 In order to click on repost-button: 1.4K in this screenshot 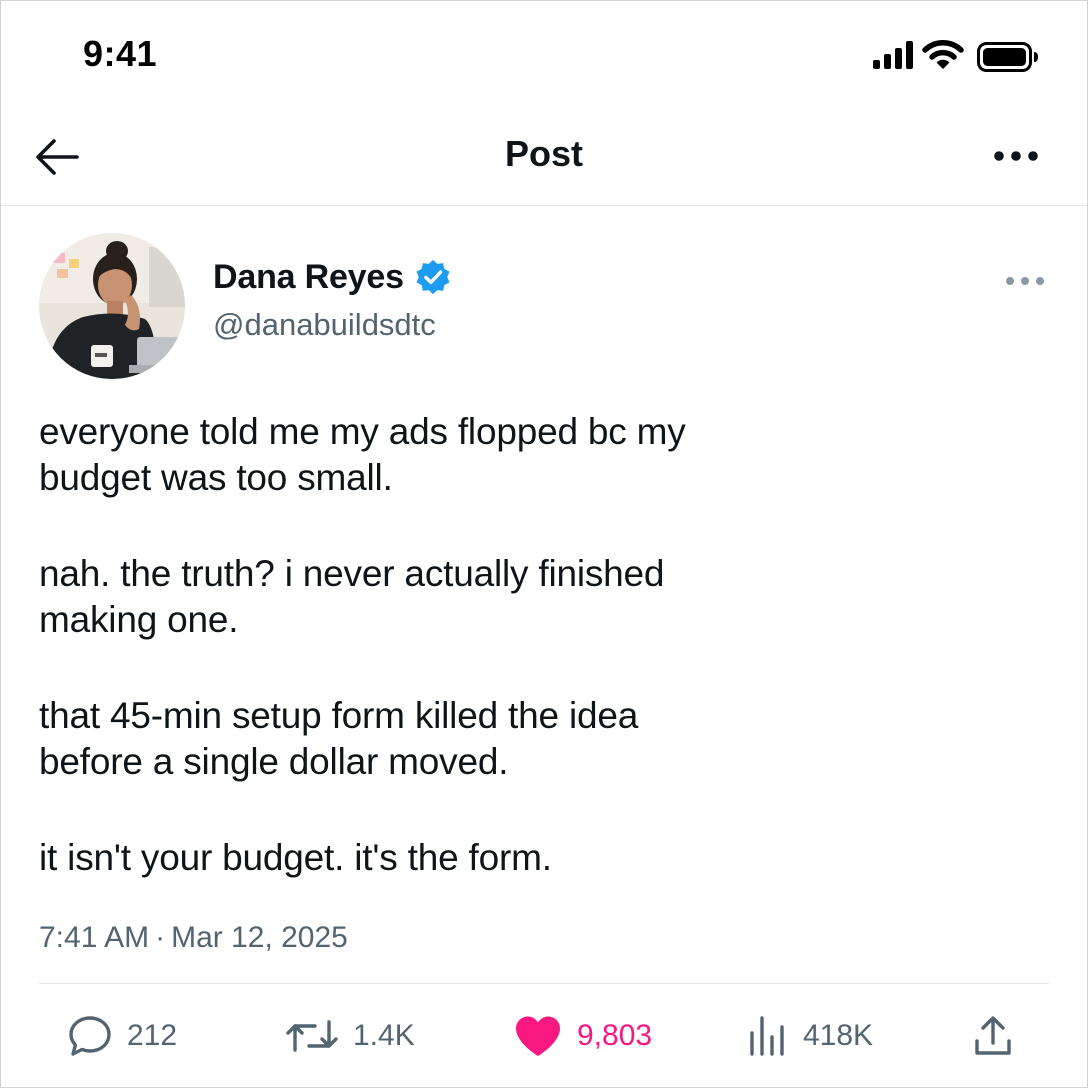, I will do `click(350, 1036)`.